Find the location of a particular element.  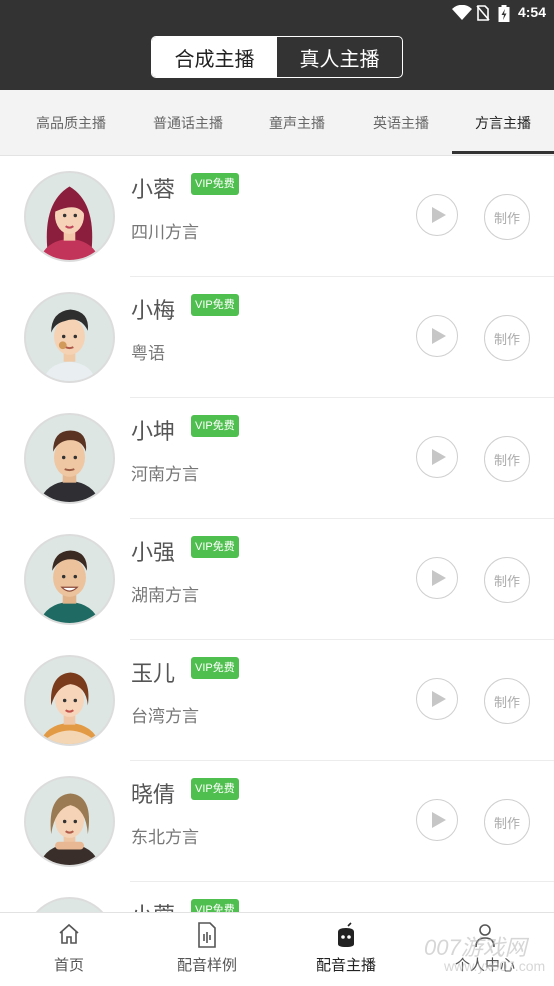

voice-name: 小梅 is located at coordinates (153, 311).